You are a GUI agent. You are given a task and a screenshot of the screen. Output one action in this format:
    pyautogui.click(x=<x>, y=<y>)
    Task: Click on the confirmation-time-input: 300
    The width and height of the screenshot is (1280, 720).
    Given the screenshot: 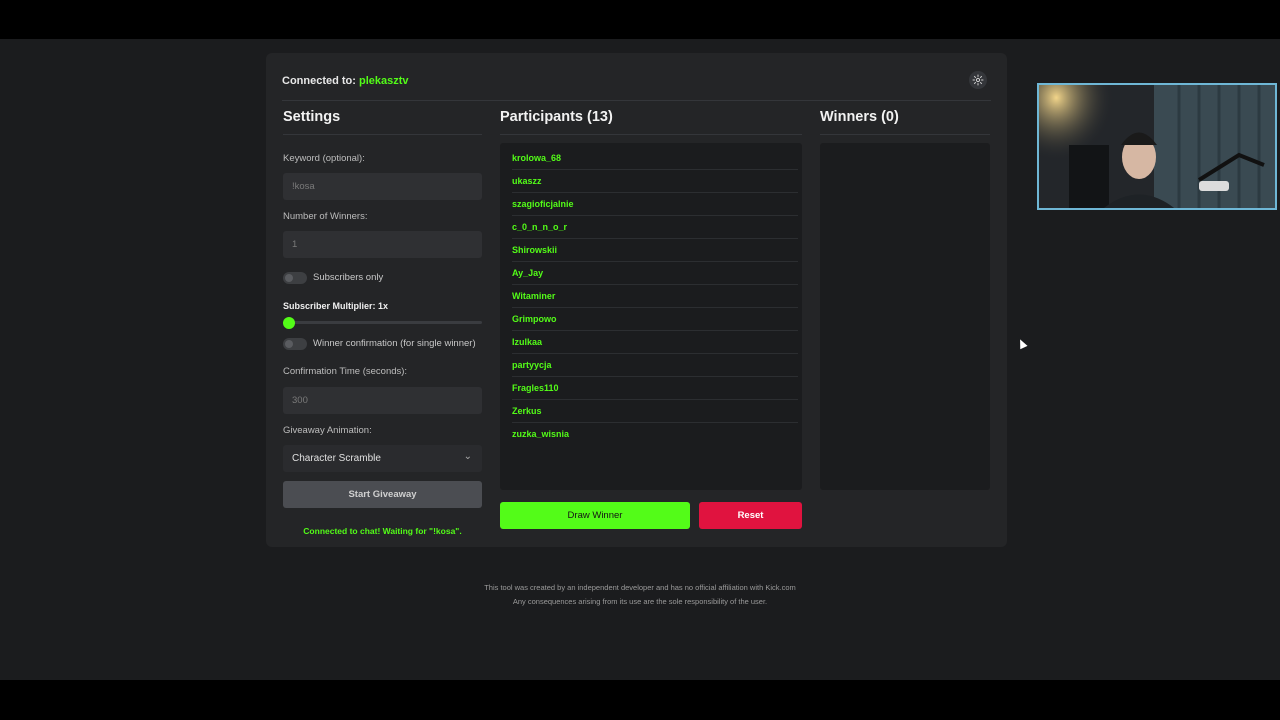 What is the action you would take?
    pyautogui.click(x=382, y=400)
    